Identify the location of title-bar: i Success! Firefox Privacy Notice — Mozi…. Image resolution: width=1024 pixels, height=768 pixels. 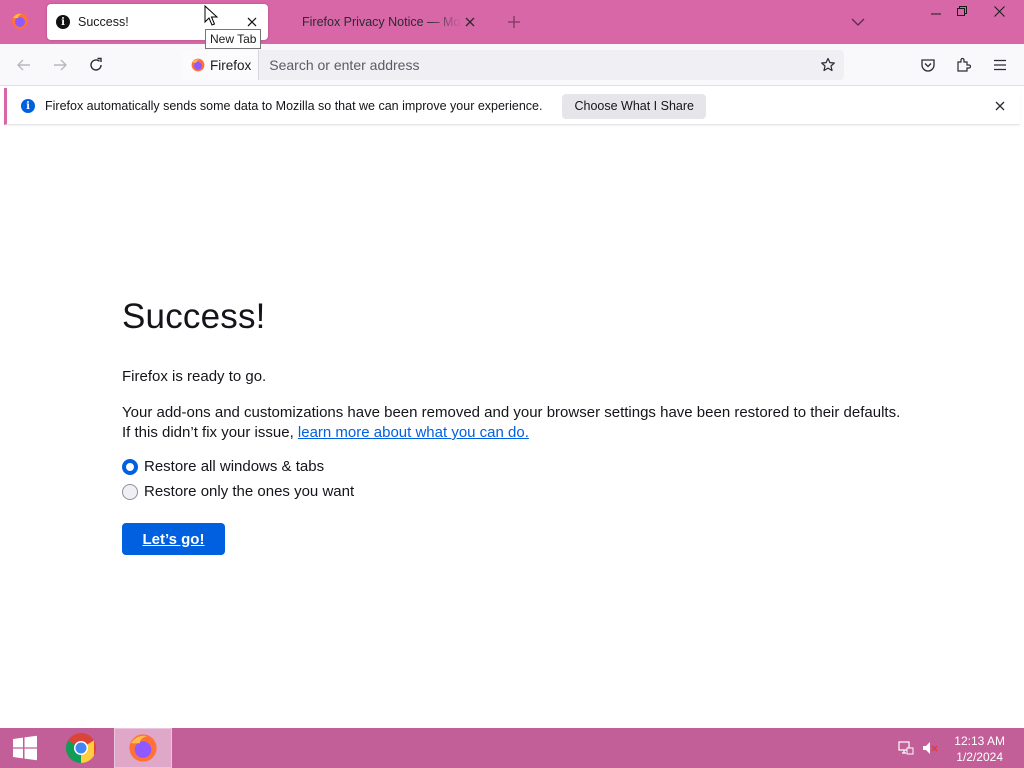
(512, 22).